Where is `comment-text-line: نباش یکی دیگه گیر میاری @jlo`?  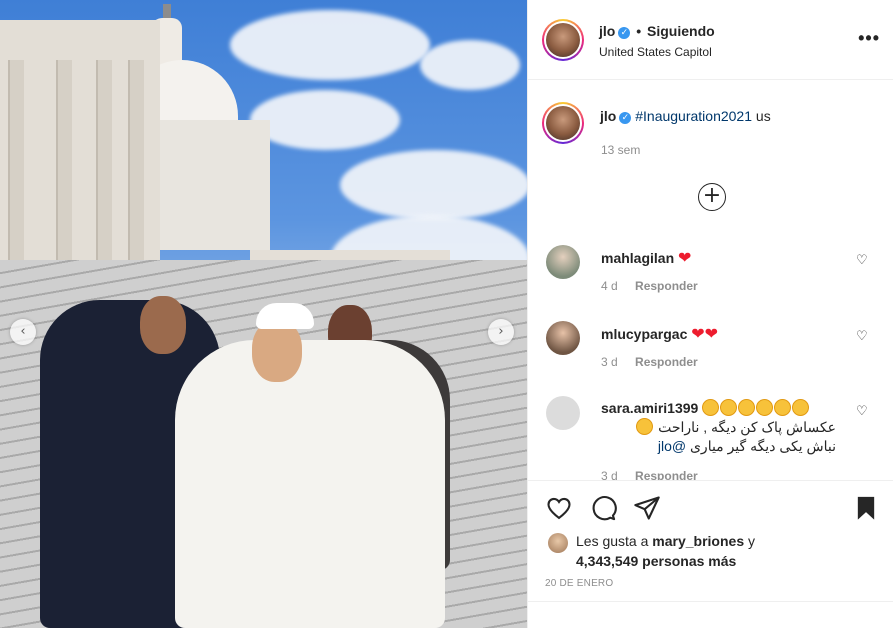
comment-text-line: نباش یکی دیگه گیر میاری @jlo is located at coordinates (718, 446).